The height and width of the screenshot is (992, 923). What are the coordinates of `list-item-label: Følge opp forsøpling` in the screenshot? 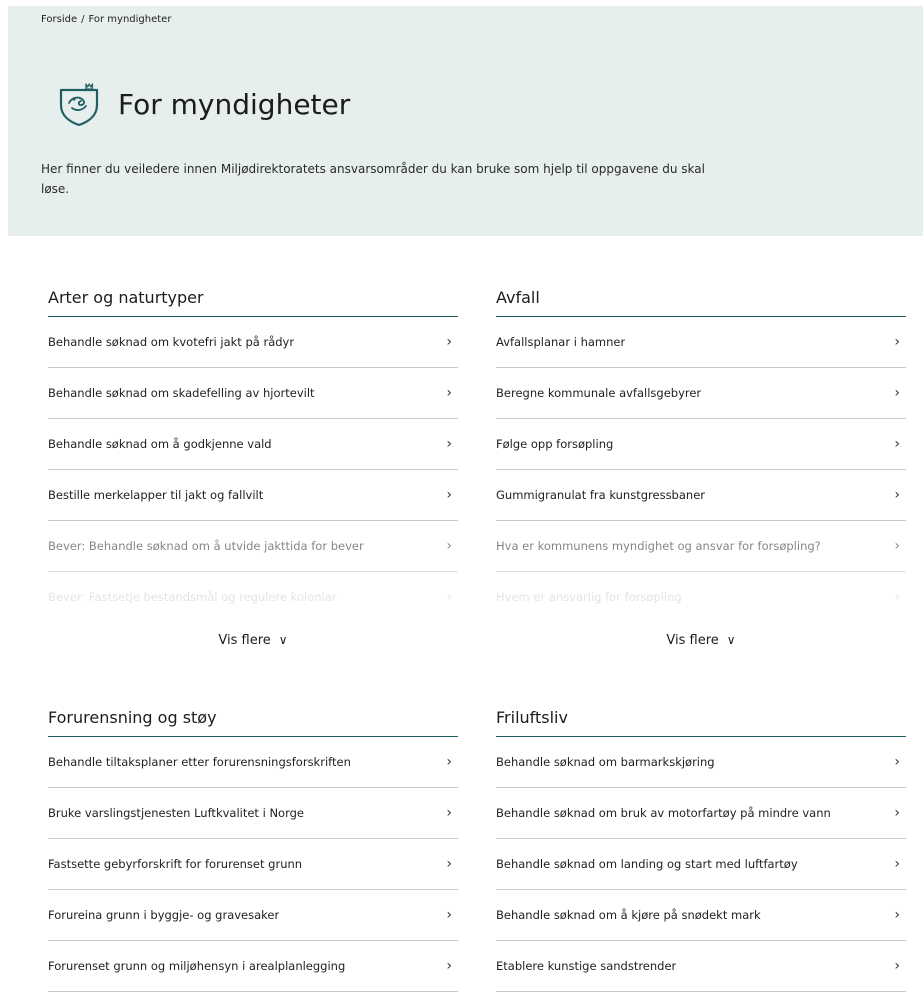 It's located at (555, 444).